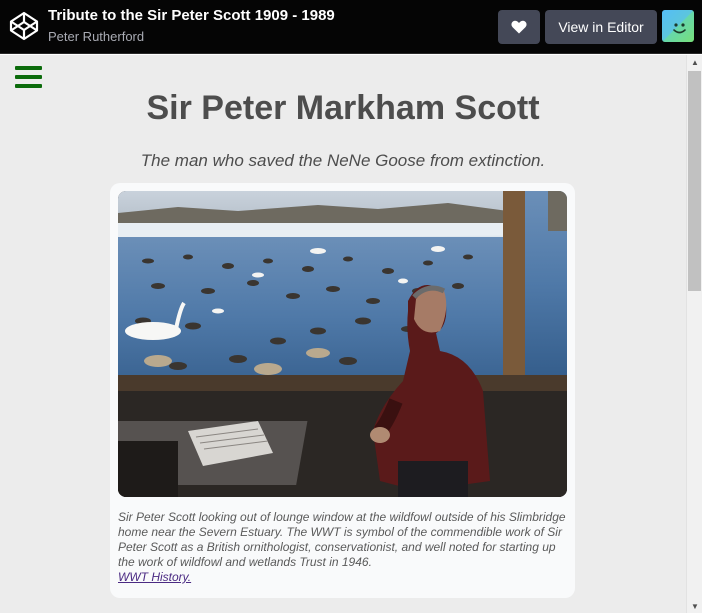 This screenshot has width=702, height=613. I want to click on pen-author: Peter Rutherford, so click(96, 36).